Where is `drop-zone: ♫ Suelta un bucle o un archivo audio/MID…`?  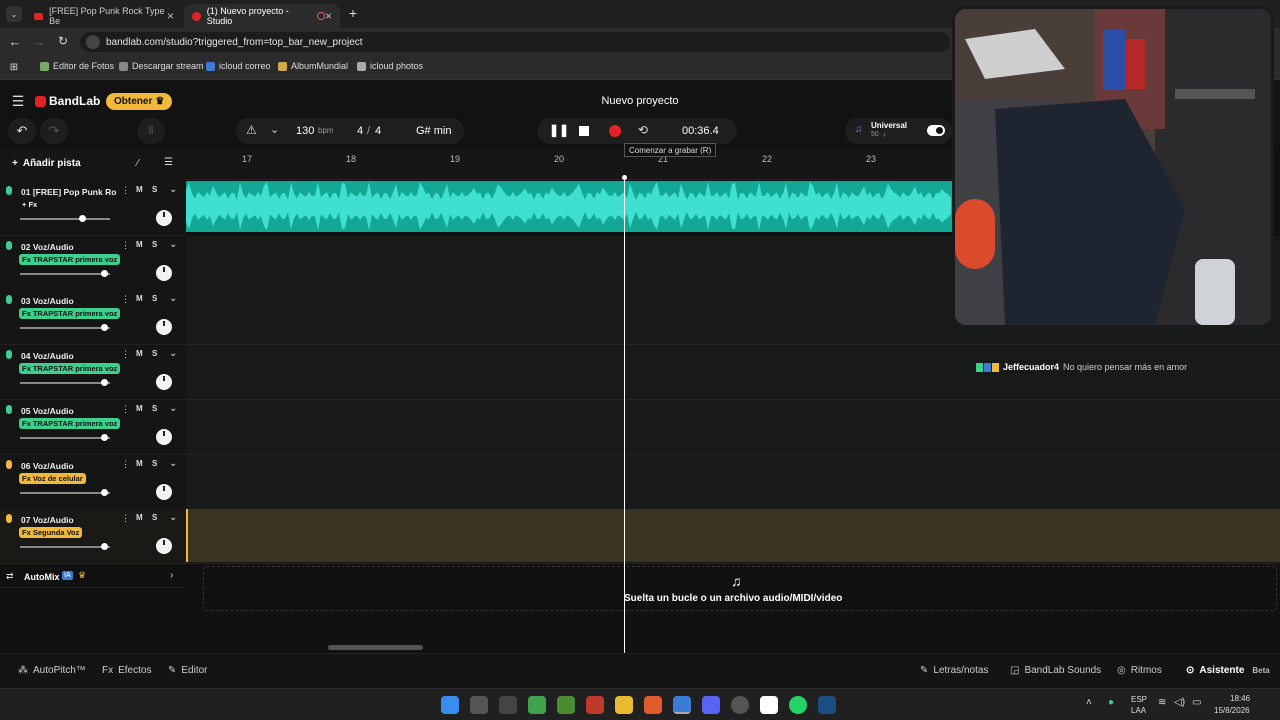 drop-zone: ♫ Suelta un bucle o un archivo audio/MID… is located at coordinates (740, 588).